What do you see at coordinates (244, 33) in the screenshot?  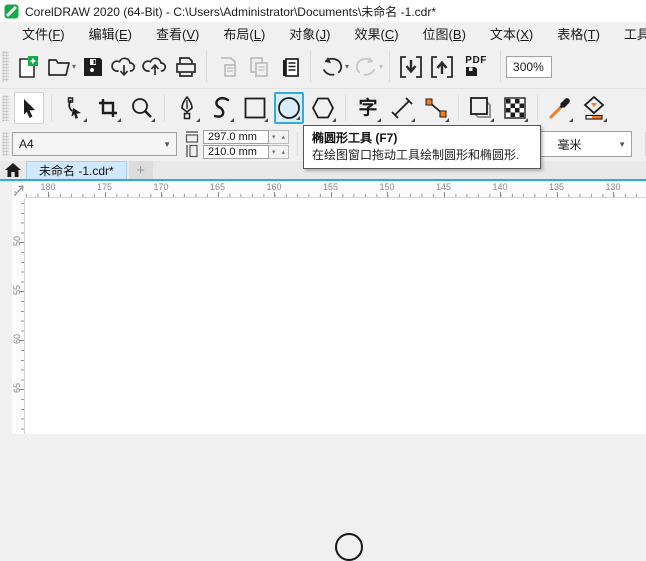 I see `menu-item-l: 布局(L)` at bounding box center [244, 33].